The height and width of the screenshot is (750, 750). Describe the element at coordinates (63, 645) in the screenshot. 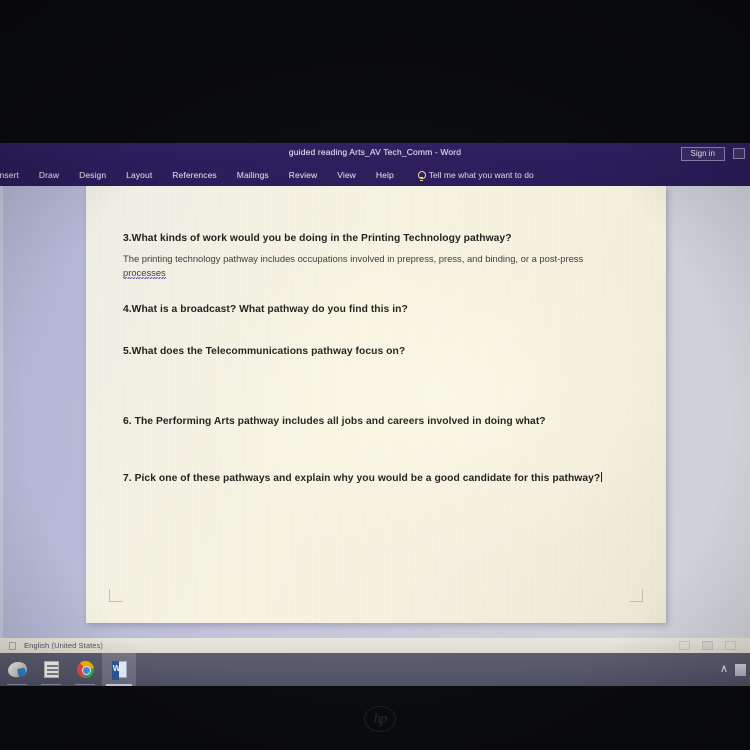

I see `language-indicator: English (United States)` at that location.